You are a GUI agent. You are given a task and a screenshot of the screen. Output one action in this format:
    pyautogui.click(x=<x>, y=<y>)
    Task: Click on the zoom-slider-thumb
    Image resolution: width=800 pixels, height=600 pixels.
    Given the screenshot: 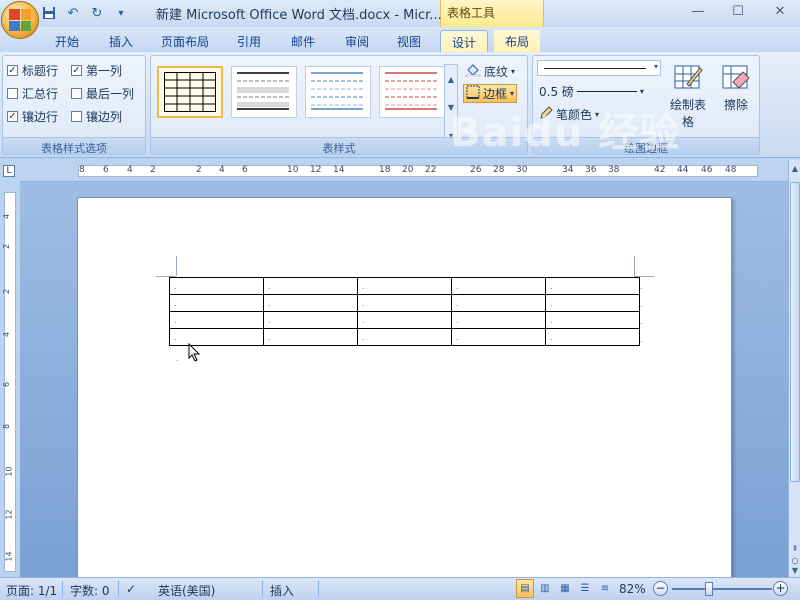 What is the action you would take?
    pyautogui.click(x=709, y=589)
    